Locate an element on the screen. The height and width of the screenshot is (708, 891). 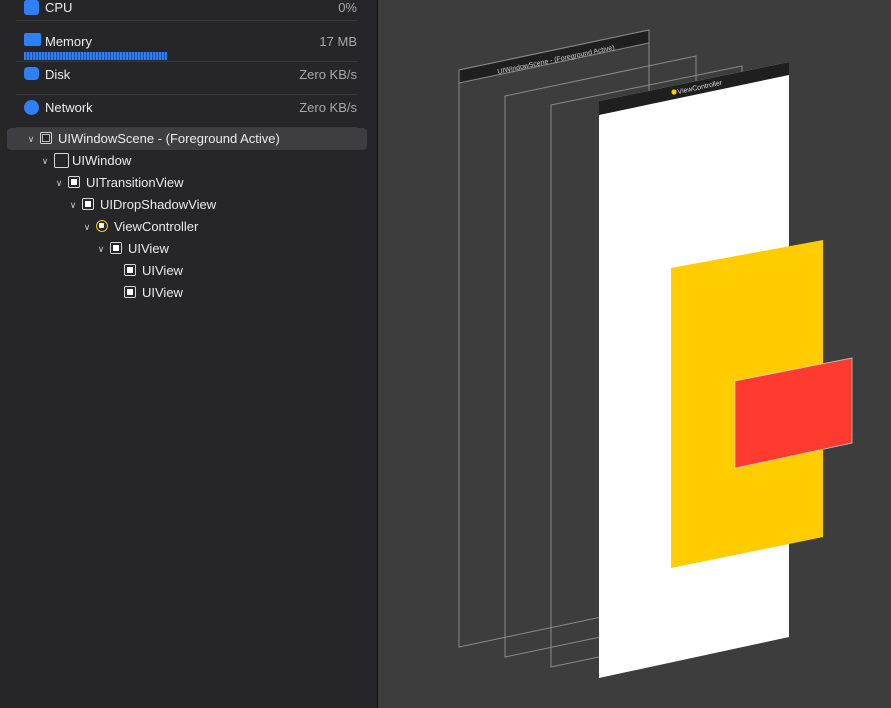
memory-gauge: Memory 17 MB is located at coordinates (186, 45).